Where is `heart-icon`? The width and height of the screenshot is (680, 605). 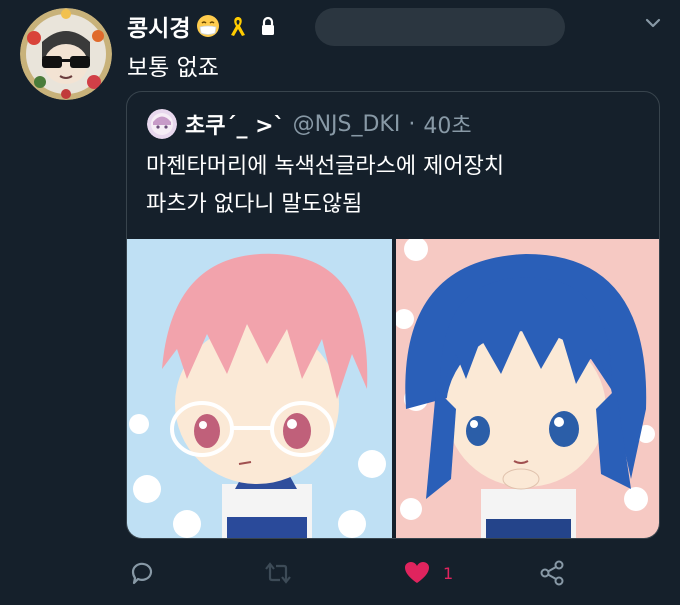
heart-icon is located at coordinates (417, 572).